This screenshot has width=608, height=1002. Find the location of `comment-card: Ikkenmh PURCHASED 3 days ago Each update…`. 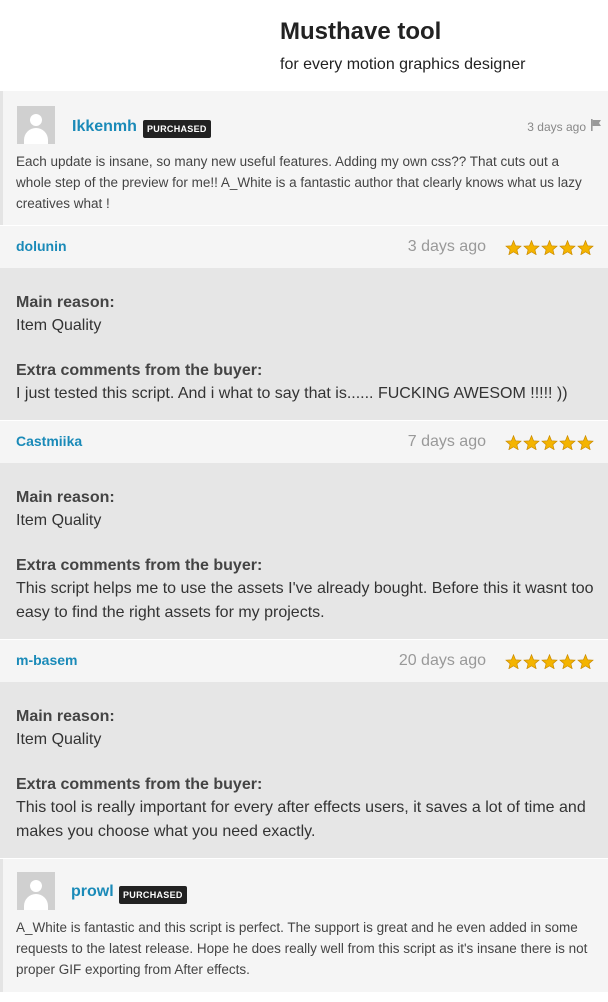

comment-card: Ikkenmh PURCHASED 3 days ago Each update… is located at coordinates (304, 158).